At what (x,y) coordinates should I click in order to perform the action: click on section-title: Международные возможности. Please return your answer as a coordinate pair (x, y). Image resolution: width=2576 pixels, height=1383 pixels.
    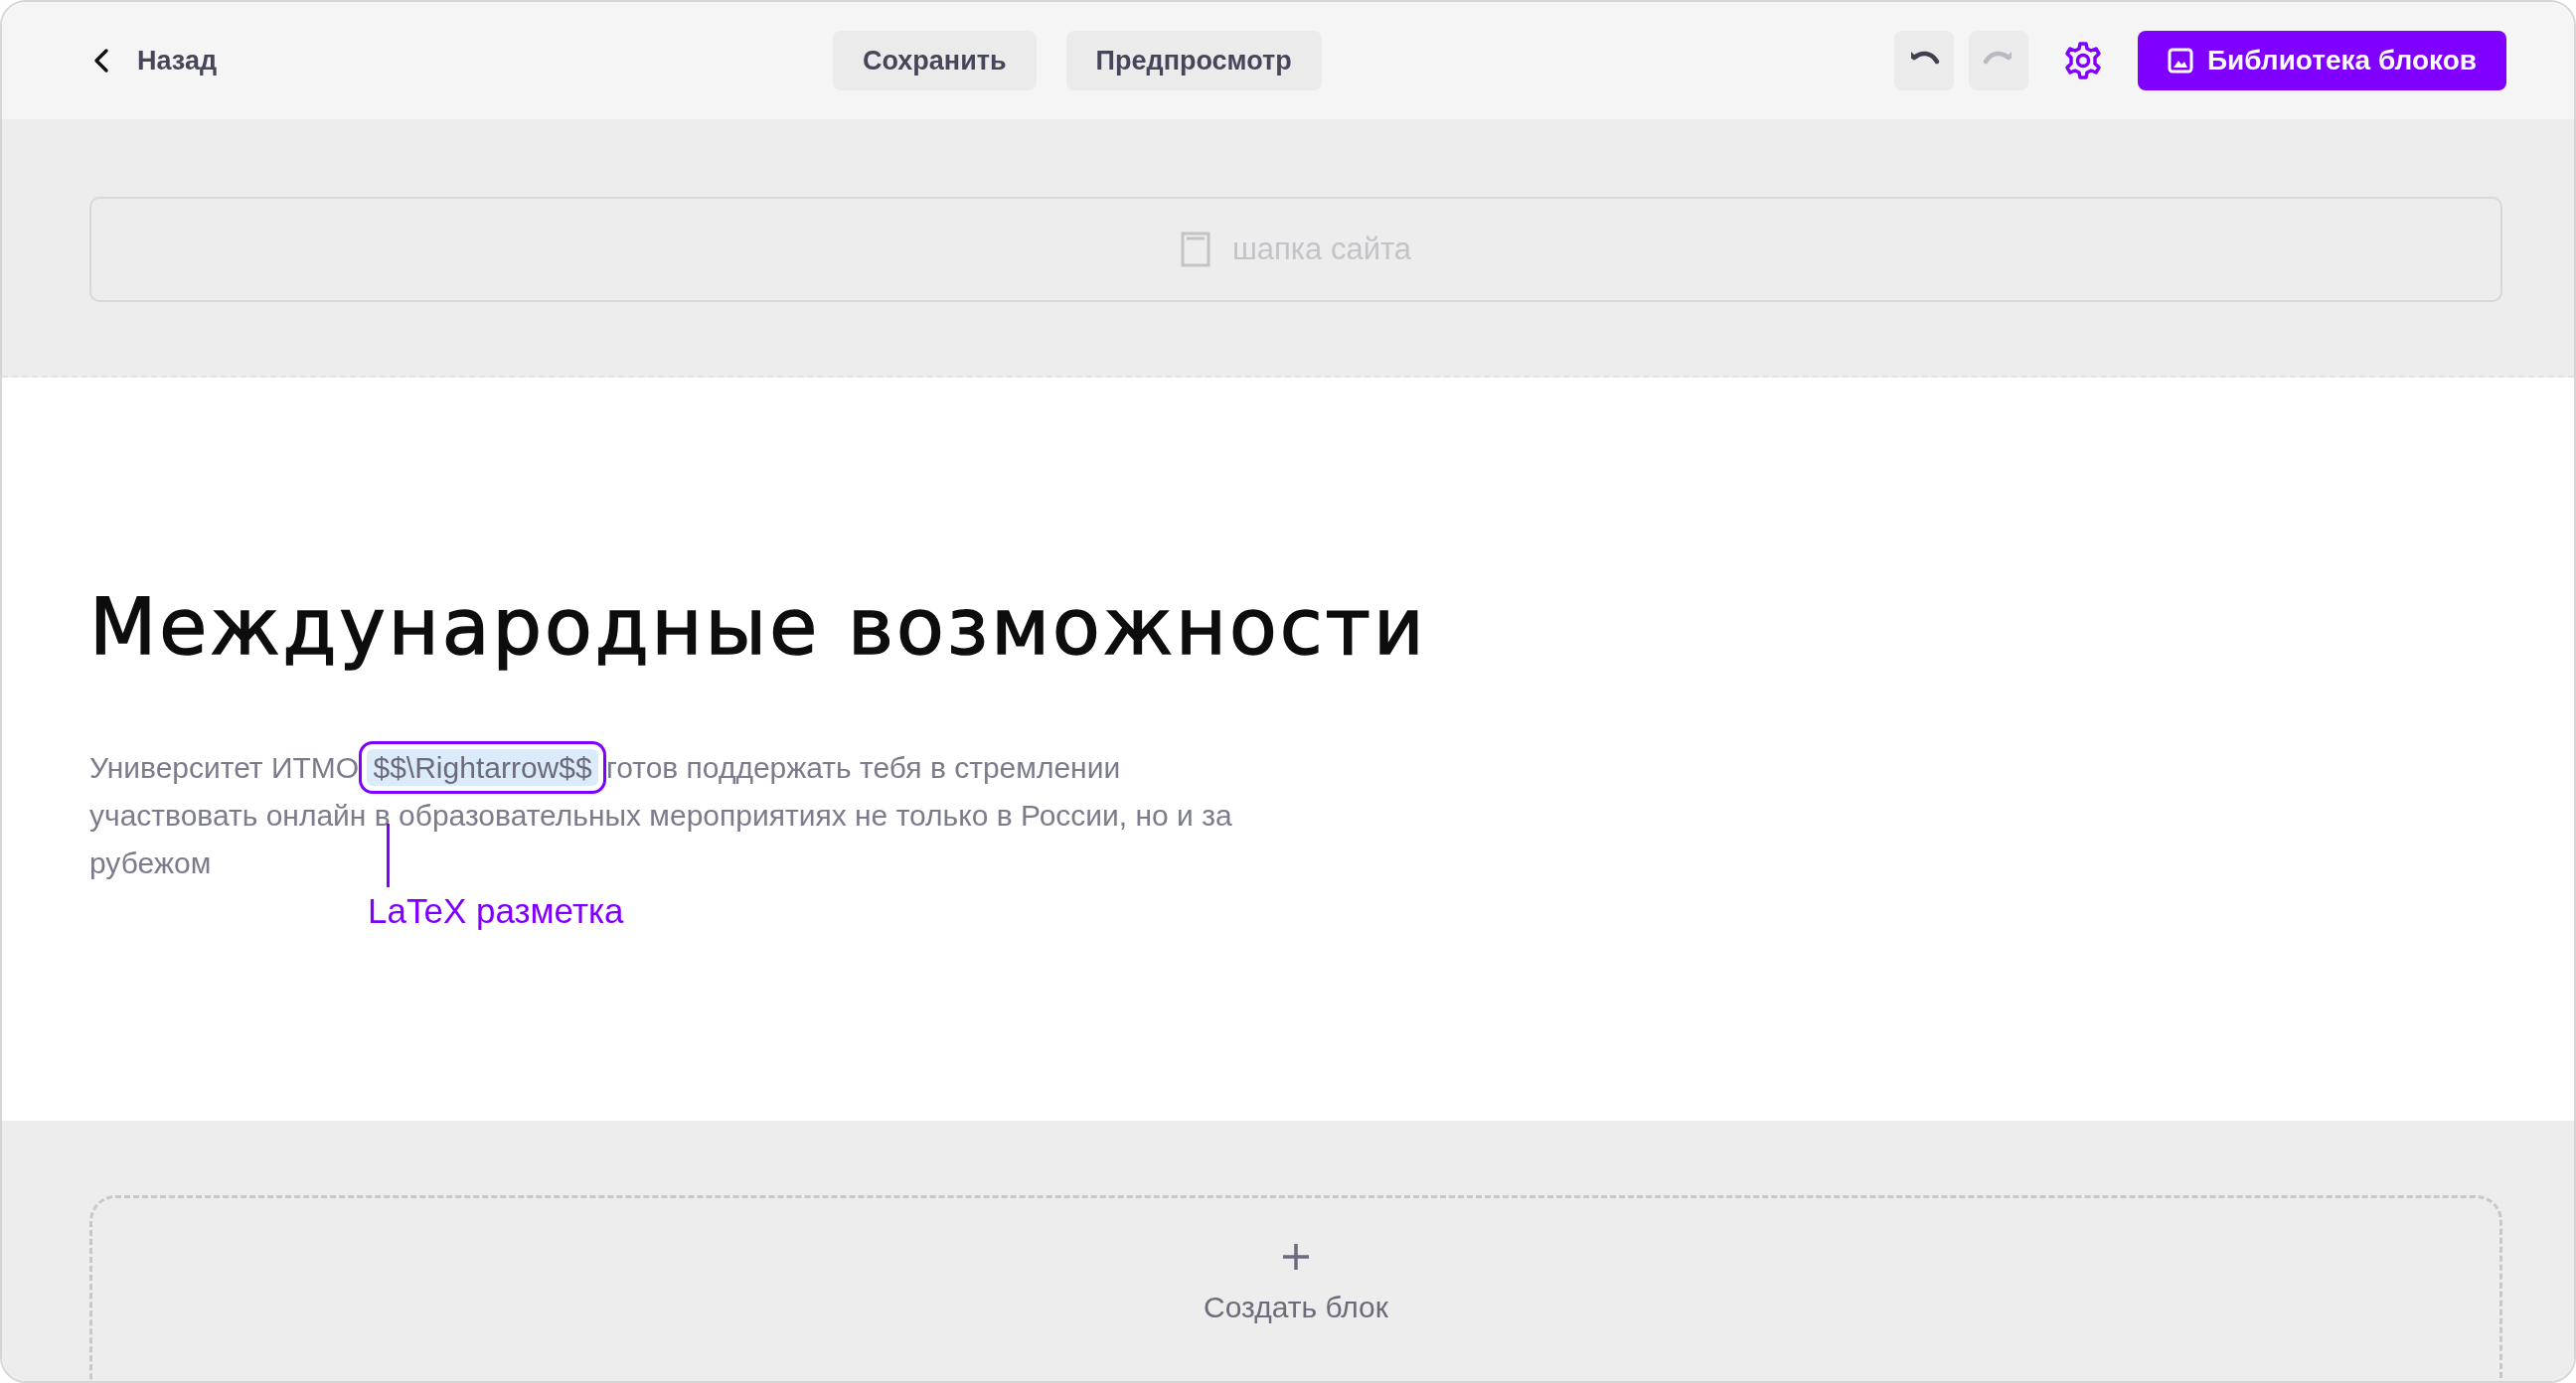
    Looking at the image, I should click on (758, 627).